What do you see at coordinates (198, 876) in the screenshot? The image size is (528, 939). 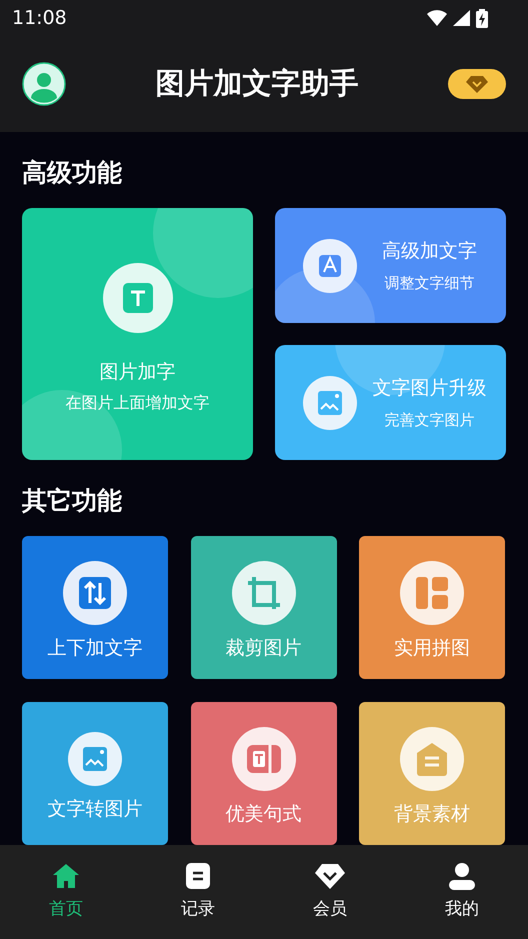 I see `list-icon` at bounding box center [198, 876].